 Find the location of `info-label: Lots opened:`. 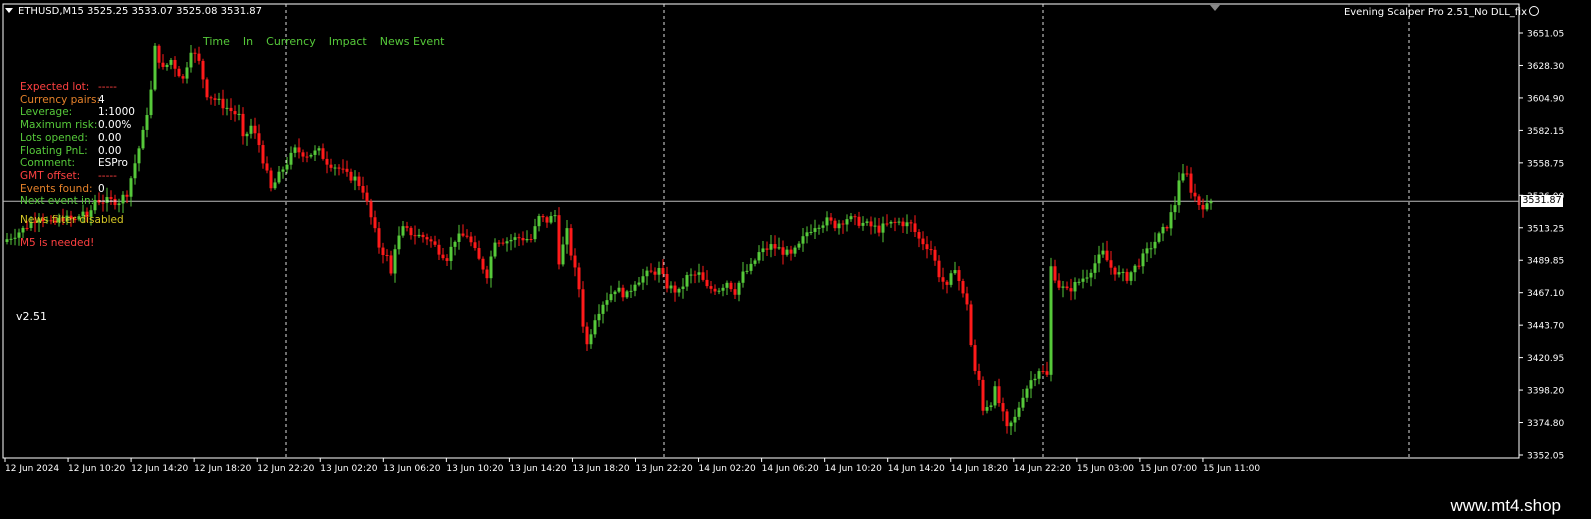

info-label: Lots opened: is located at coordinates (54, 137).